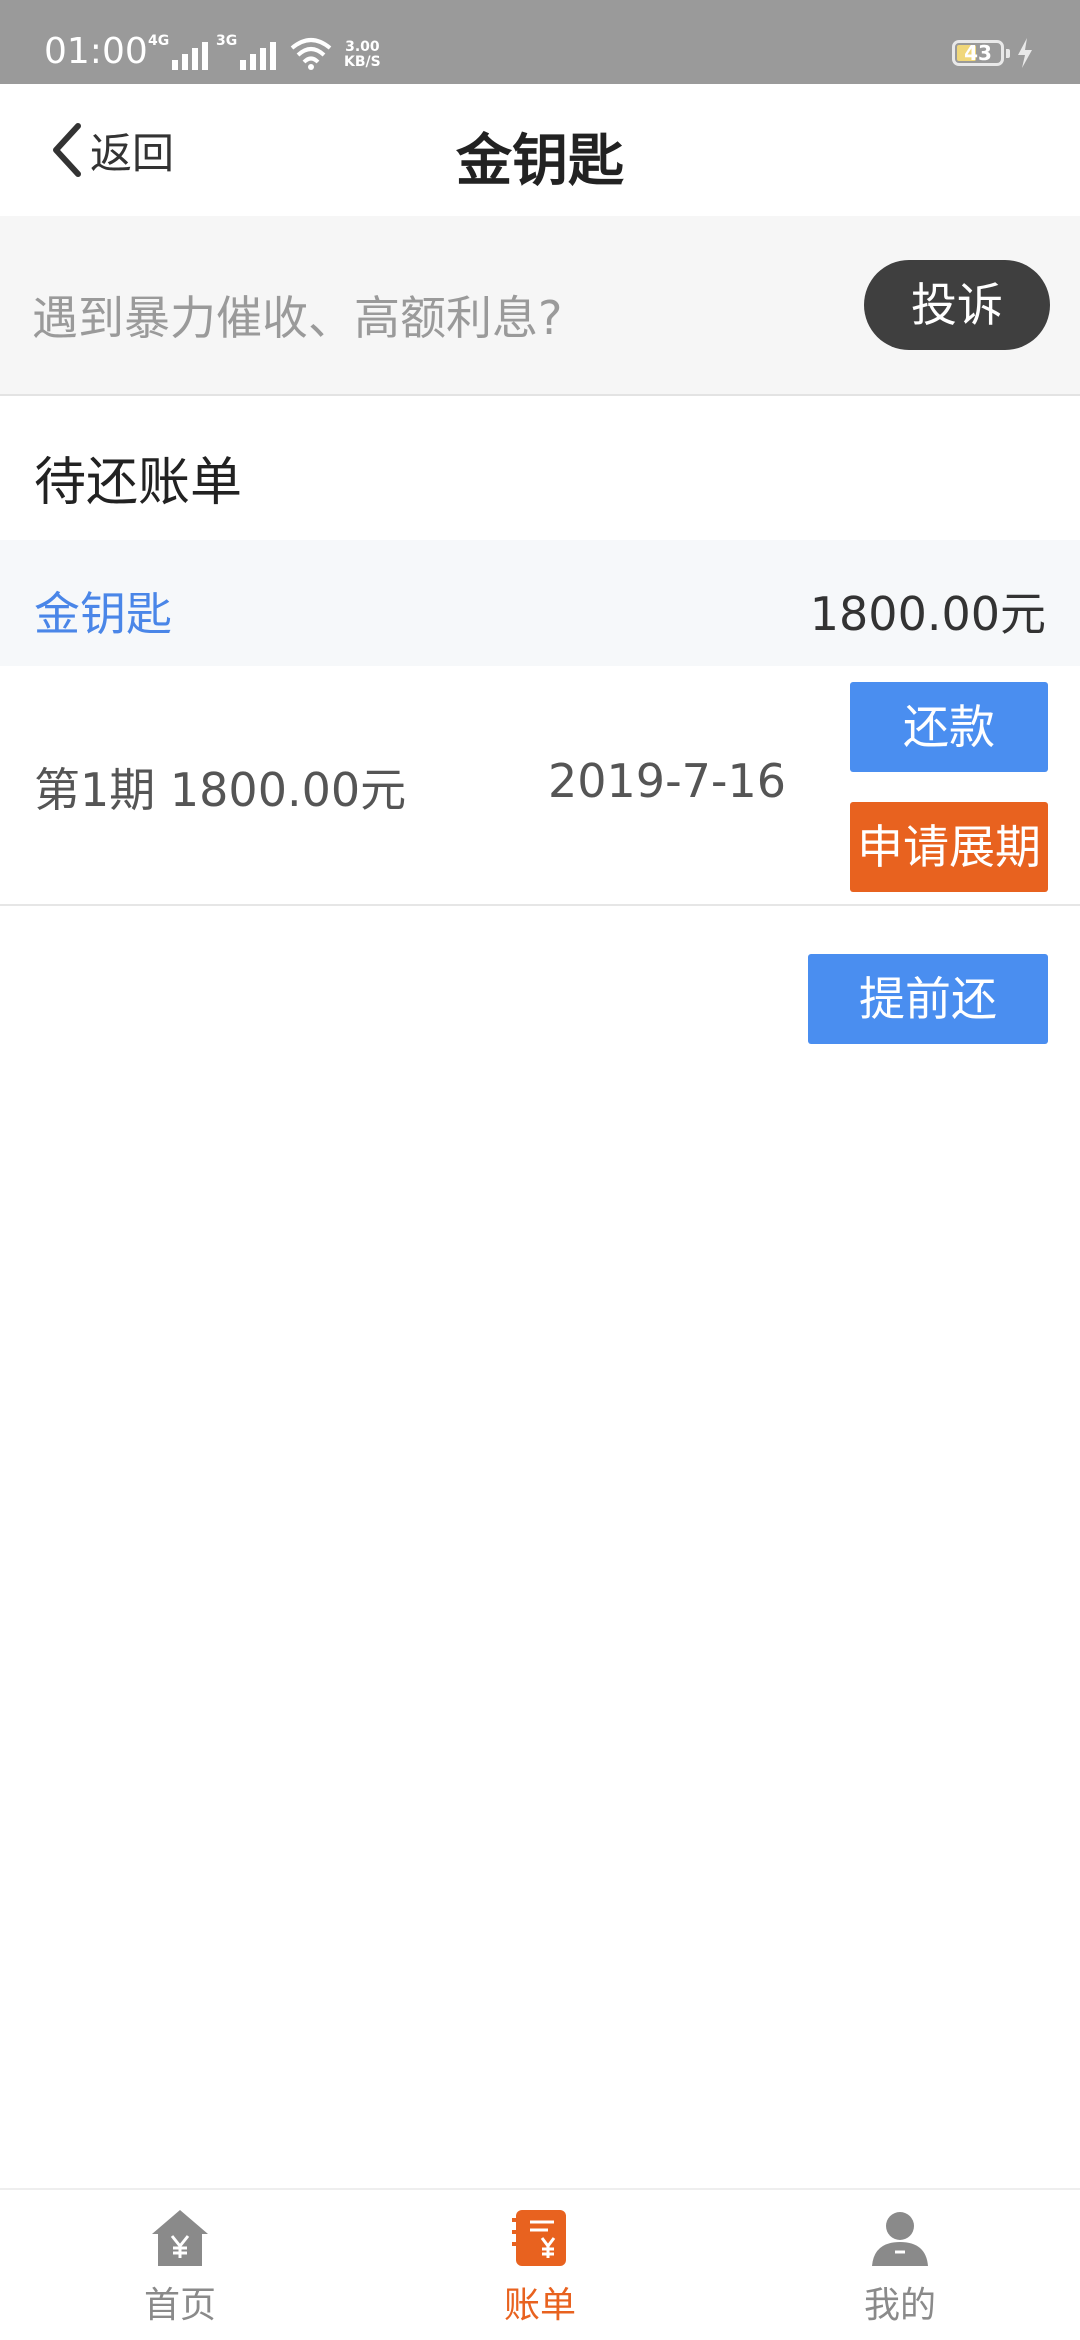 The height and width of the screenshot is (2340, 1080). I want to click on early-repay-button: 提前还, so click(928, 999).